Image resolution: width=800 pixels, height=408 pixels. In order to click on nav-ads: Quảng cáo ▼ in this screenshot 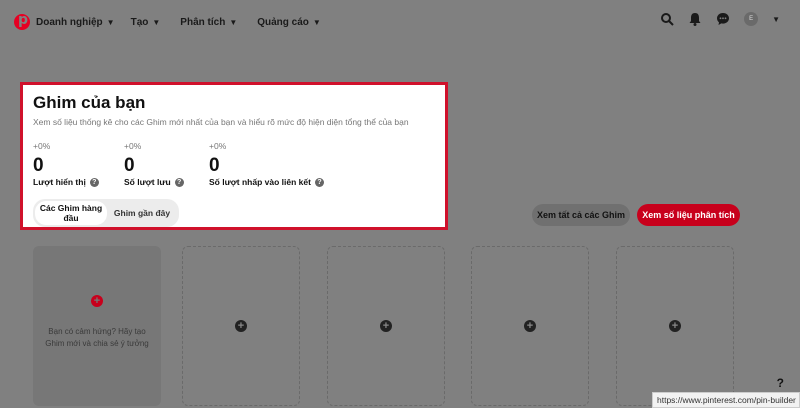, I will do `click(289, 22)`.